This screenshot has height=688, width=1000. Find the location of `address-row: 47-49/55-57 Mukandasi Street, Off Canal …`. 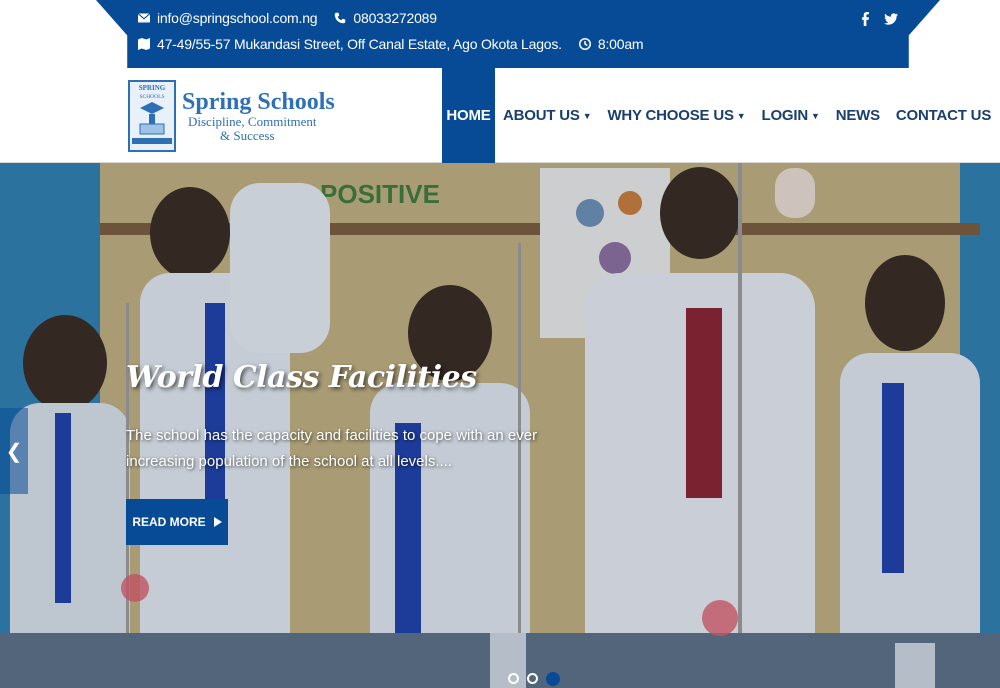

address-row: 47-49/55-57 Mukandasi Street, Off Canal … is located at coordinates (390, 44).